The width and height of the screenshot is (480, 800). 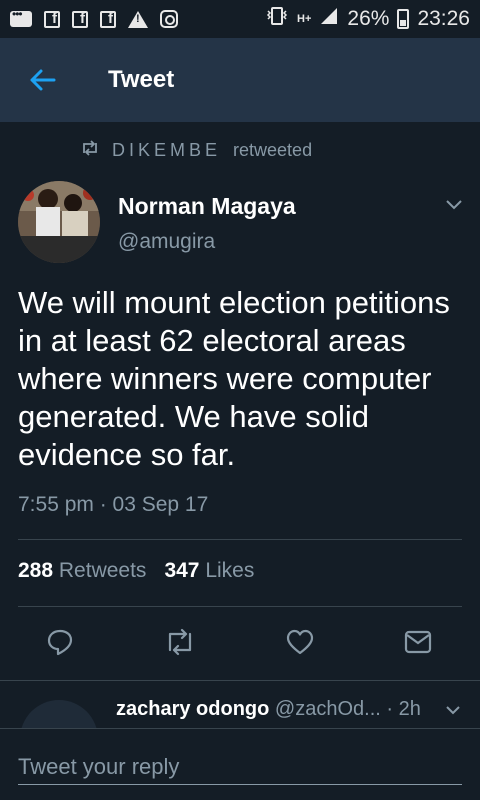 What do you see at coordinates (443, 18) in the screenshot?
I see `clock: 23:26` at bounding box center [443, 18].